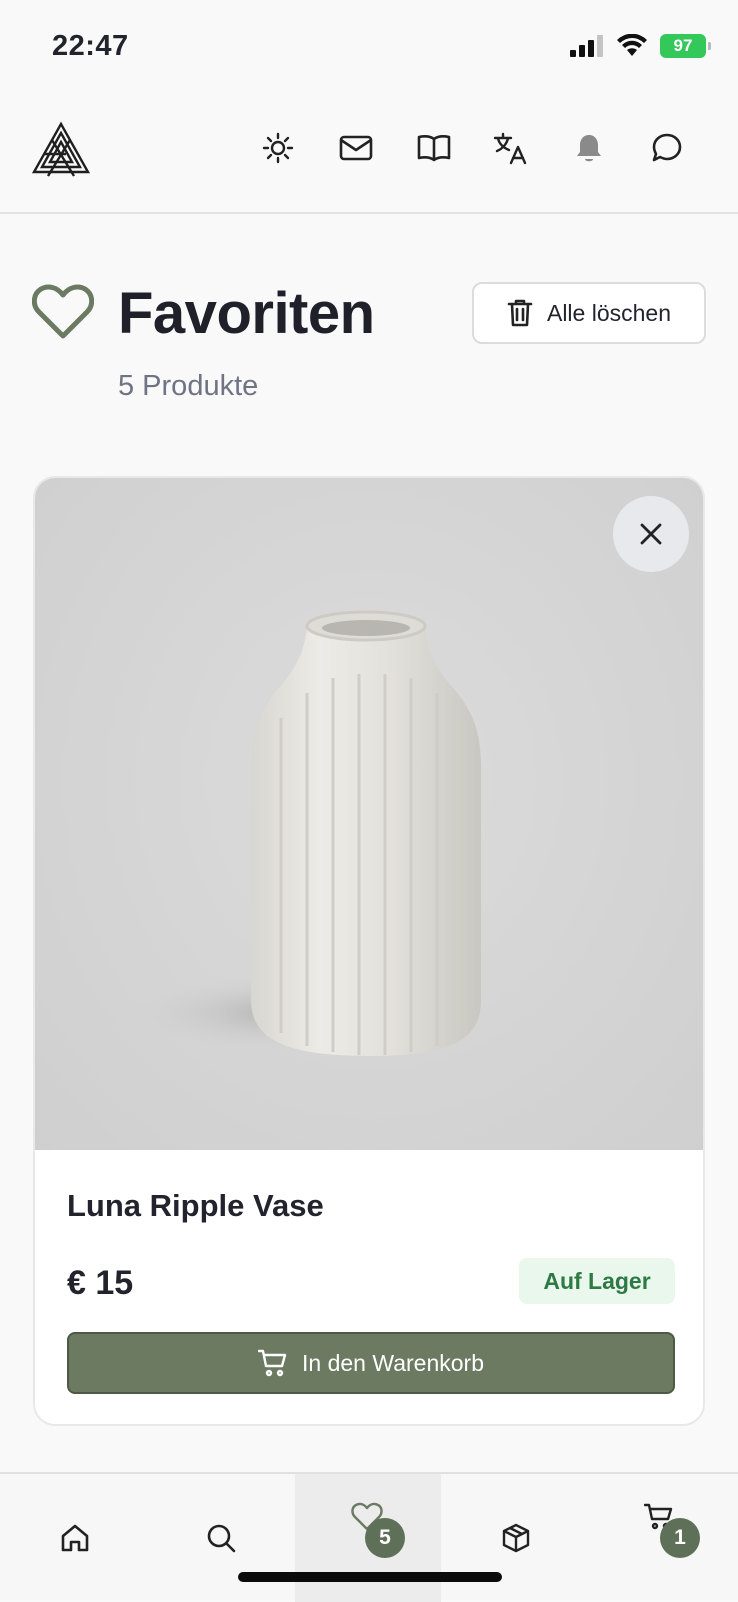  I want to click on clear-all-label: Alle löschen, so click(609, 312).